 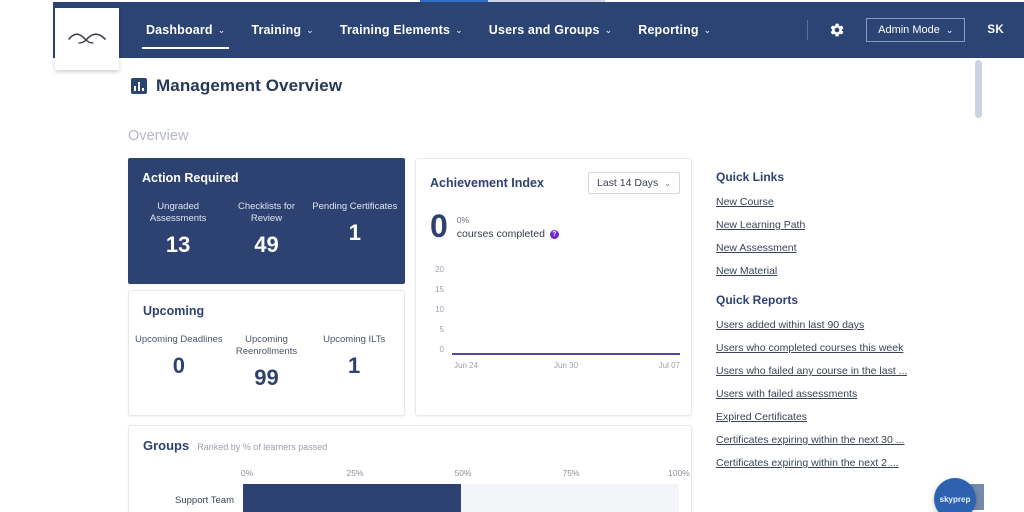 What do you see at coordinates (1003, 285) in the screenshot?
I see `right-gutter` at bounding box center [1003, 285].